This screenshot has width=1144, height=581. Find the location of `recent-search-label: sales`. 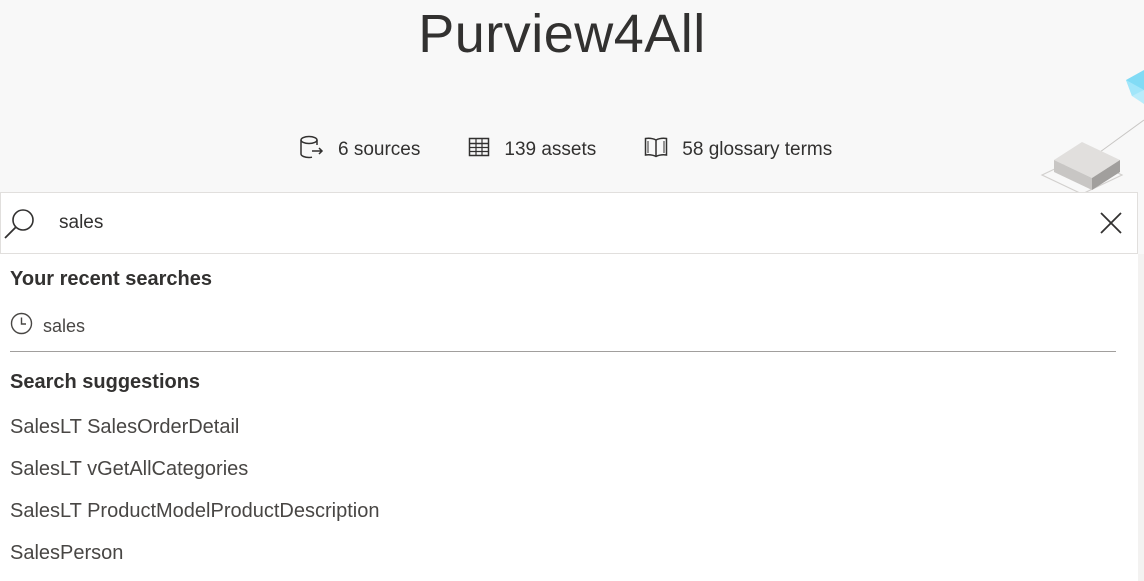

recent-search-label: sales is located at coordinates (64, 325).